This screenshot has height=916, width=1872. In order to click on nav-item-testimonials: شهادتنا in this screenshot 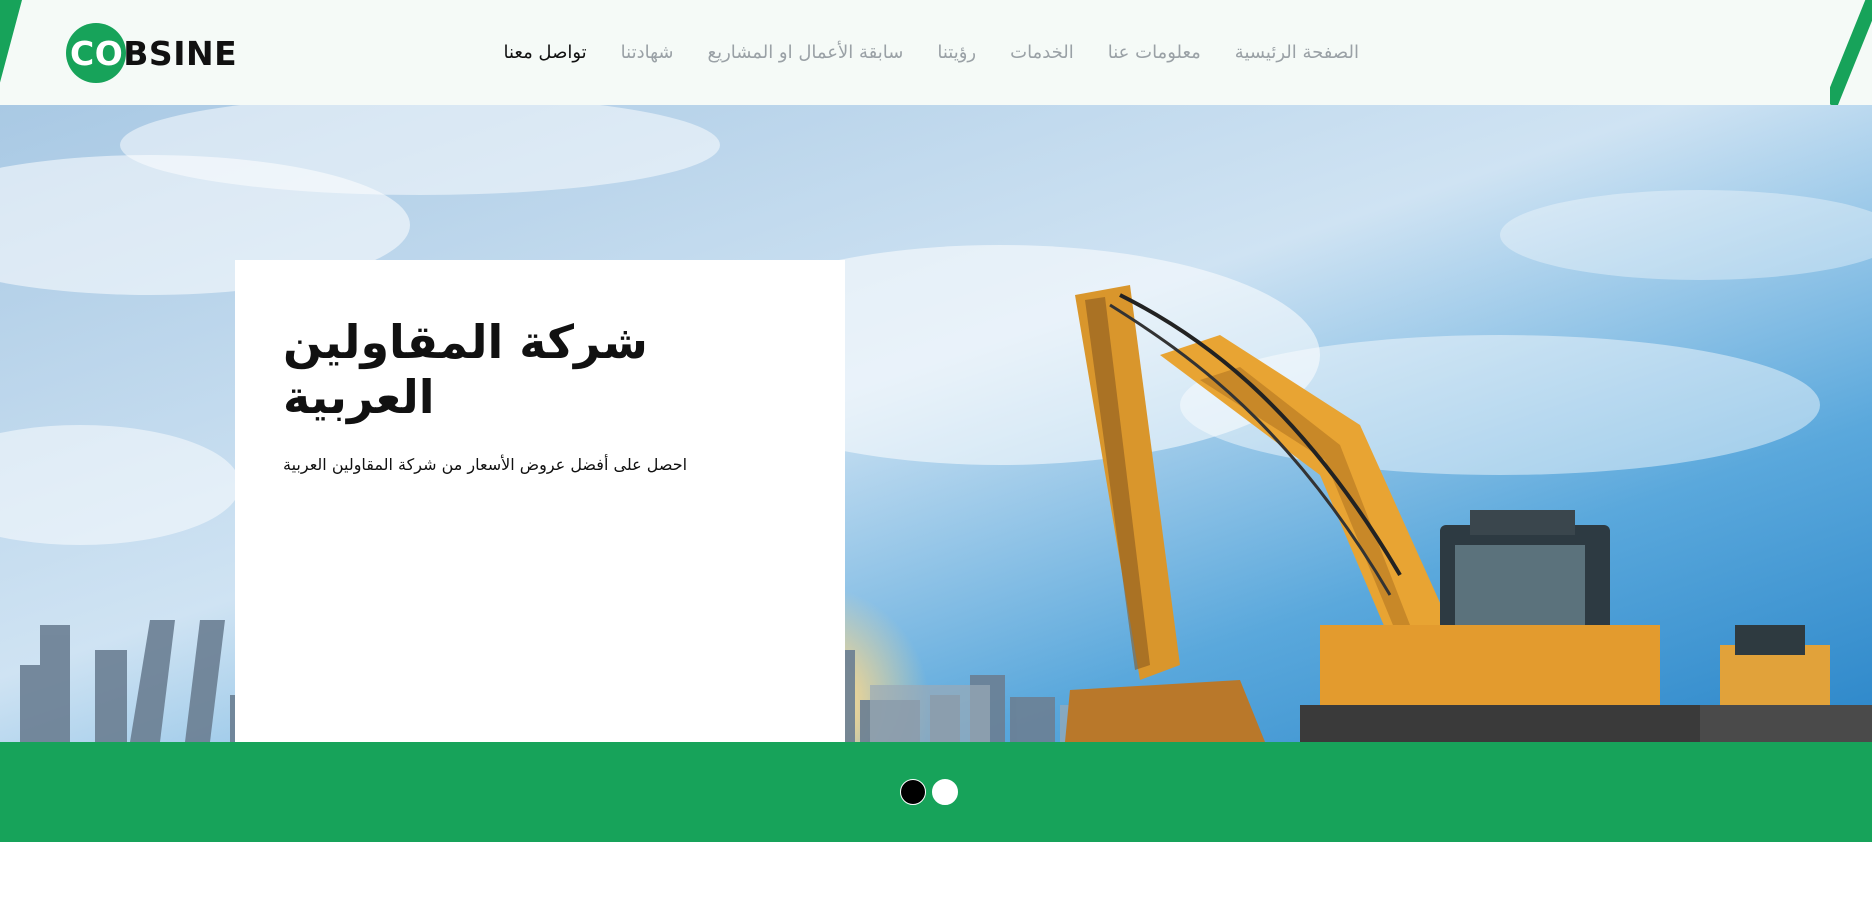, I will do `click(647, 52)`.